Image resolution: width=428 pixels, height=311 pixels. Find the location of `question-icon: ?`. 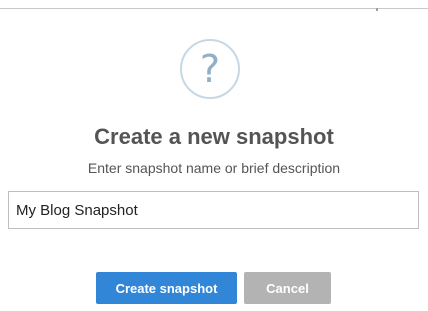

question-icon: ? is located at coordinates (210, 69).